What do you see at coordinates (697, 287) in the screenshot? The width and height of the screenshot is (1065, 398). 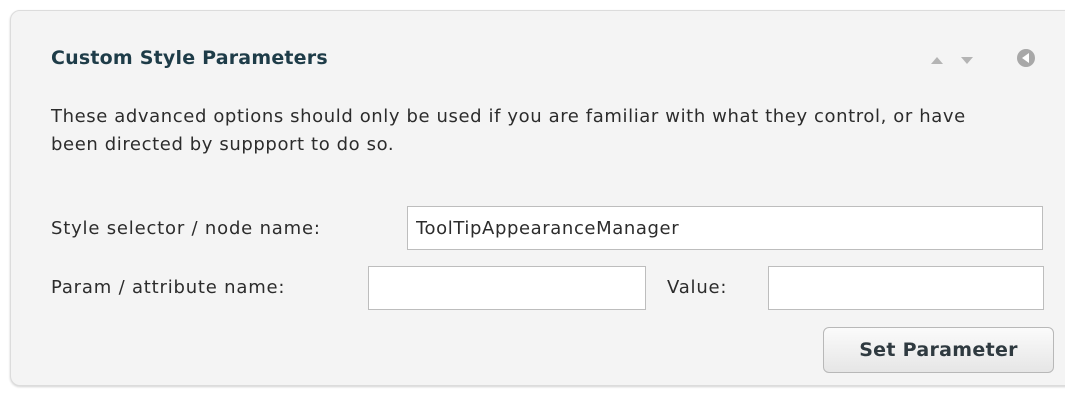 I see `value-label: Value:` at bounding box center [697, 287].